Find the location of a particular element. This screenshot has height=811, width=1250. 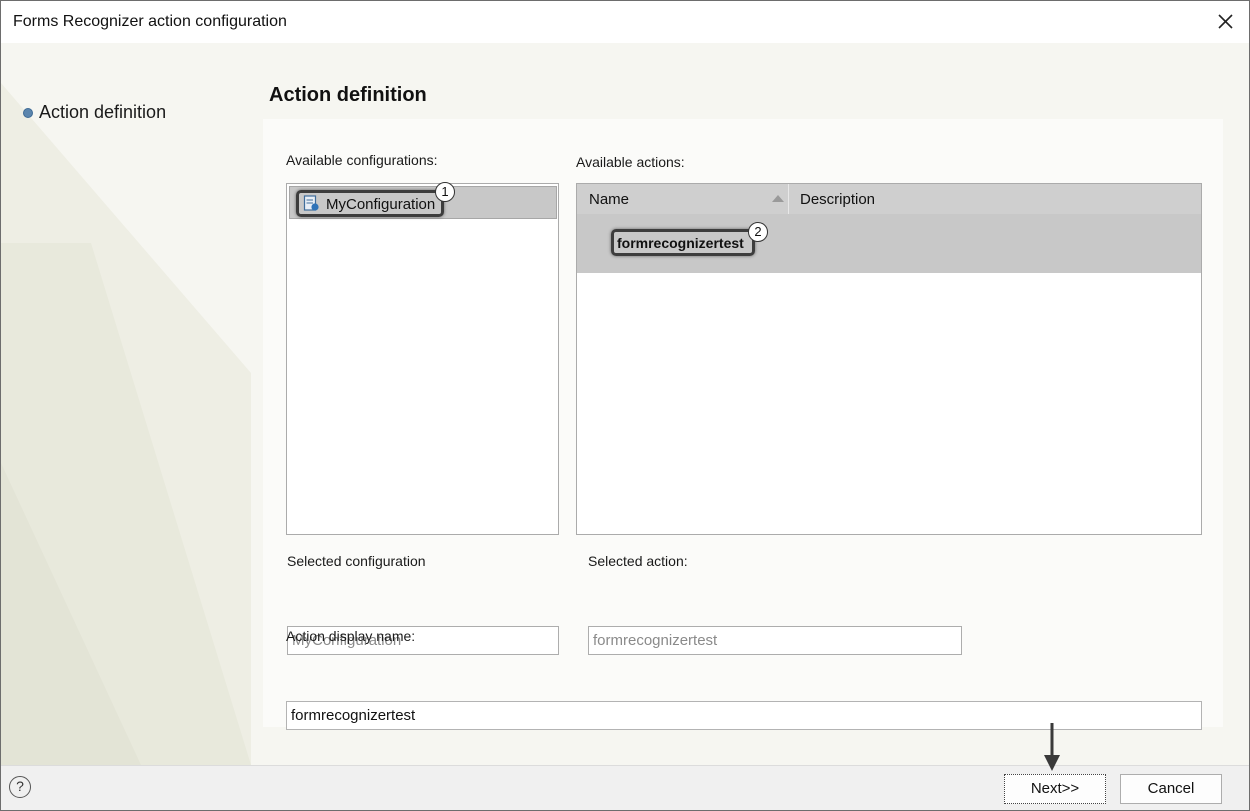

column-header-name: Name is located at coordinates (683, 199).